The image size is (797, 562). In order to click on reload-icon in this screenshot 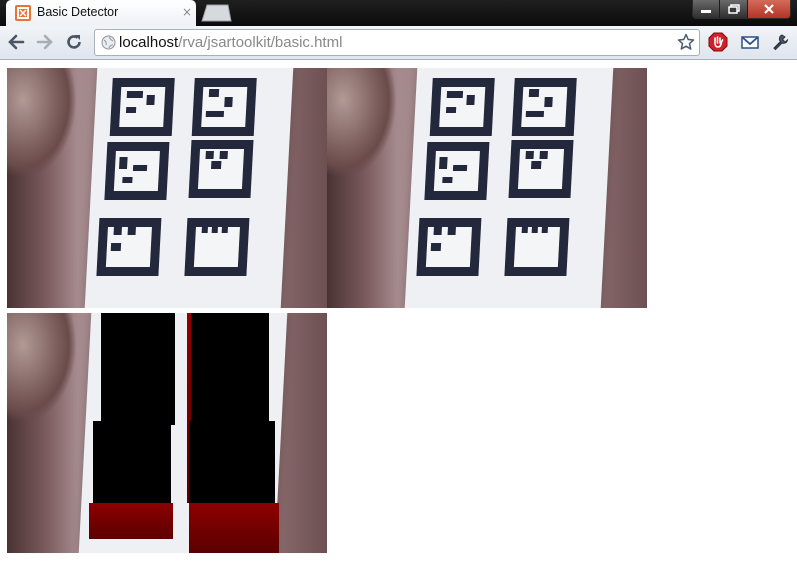, I will do `click(74, 42)`.